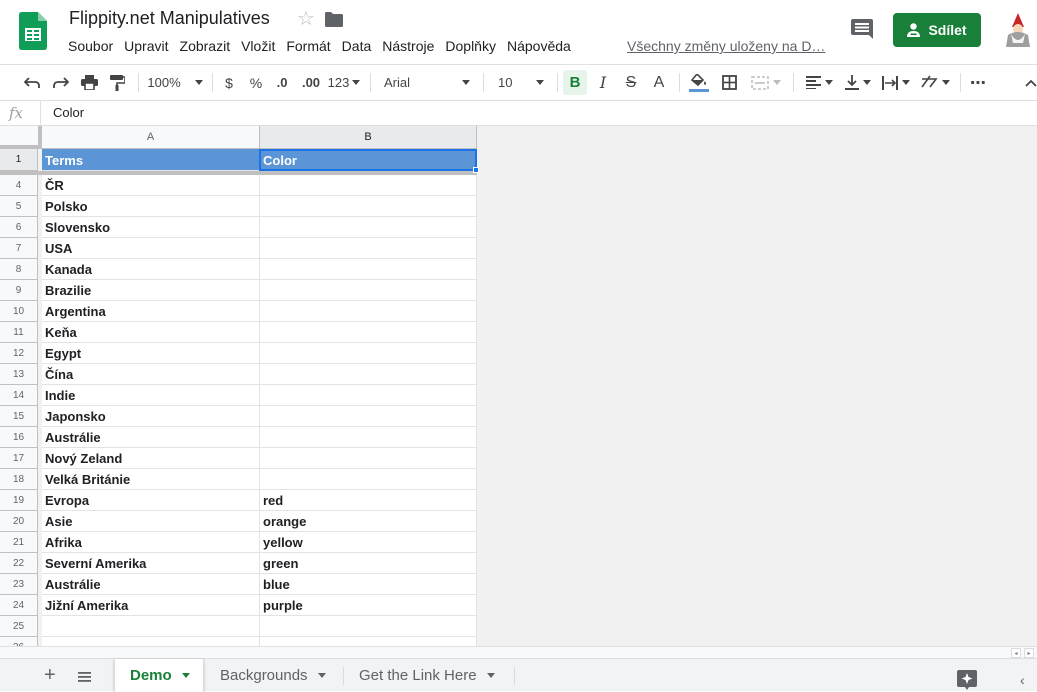 Image resolution: width=1037 pixels, height=692 pixels. What do you see at coordinates (19, 521) in the screenshot?
I see `row-header: 20` at bounding box center [19, 521].